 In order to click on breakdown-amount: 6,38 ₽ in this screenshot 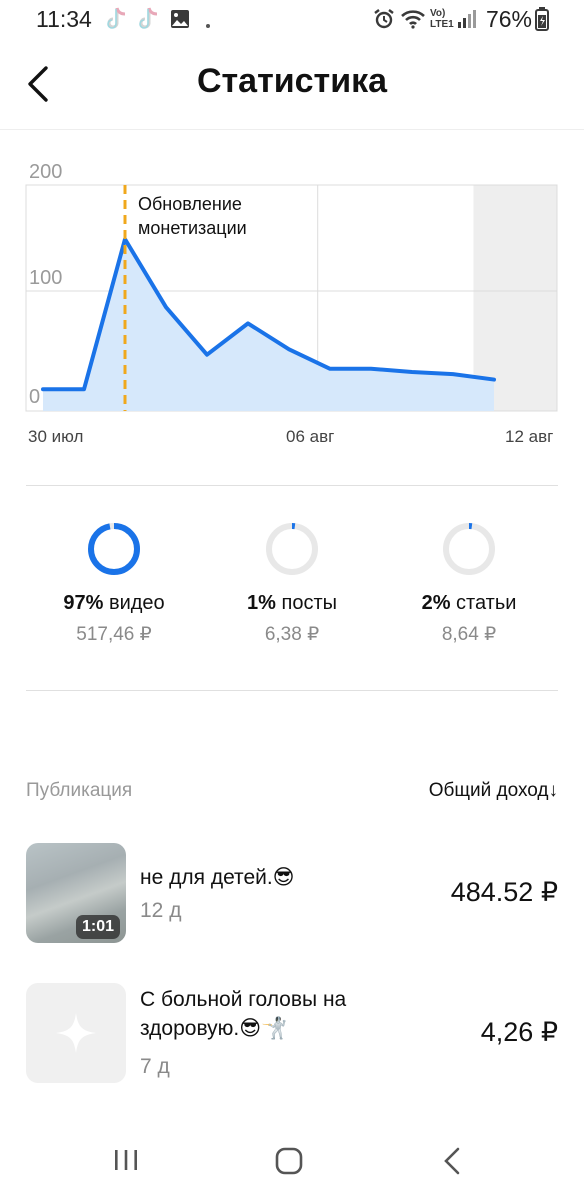, I will do `click(292, 634)`.